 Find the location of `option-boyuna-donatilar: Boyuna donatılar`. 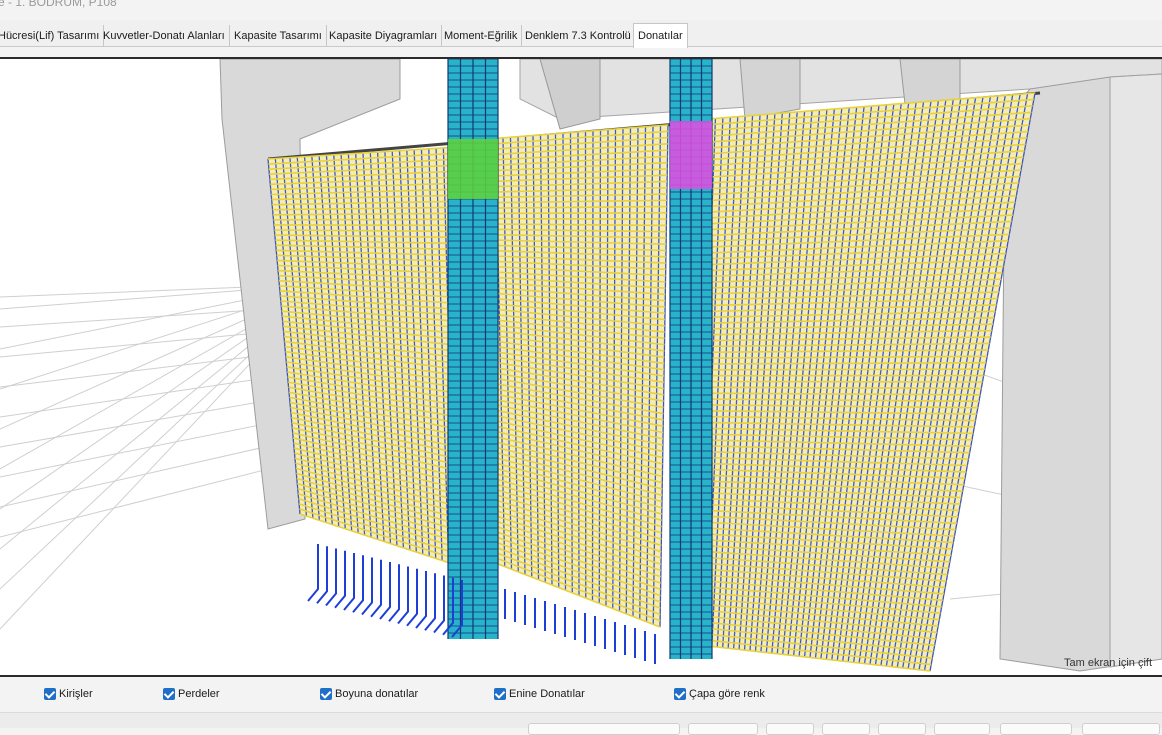

option-boyuna-donatilar: Boyuna donatılar is located at coordinates (369, 694).